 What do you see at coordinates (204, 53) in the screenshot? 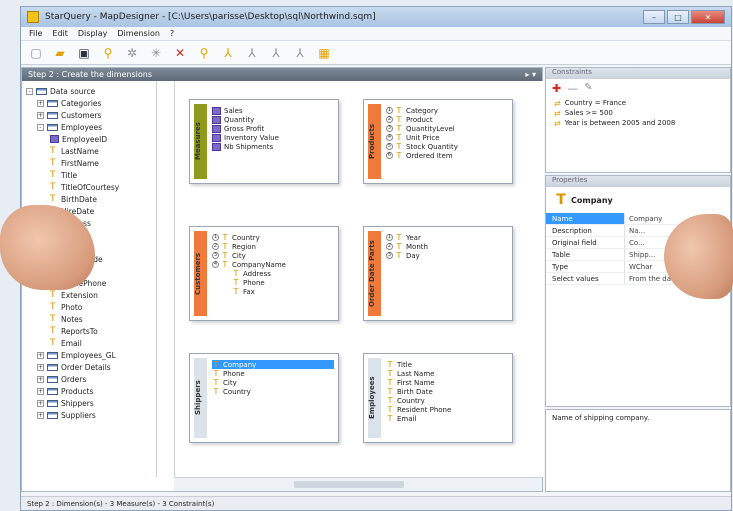
I see `search-icon: ⚲` at bounding box center [204, 53].